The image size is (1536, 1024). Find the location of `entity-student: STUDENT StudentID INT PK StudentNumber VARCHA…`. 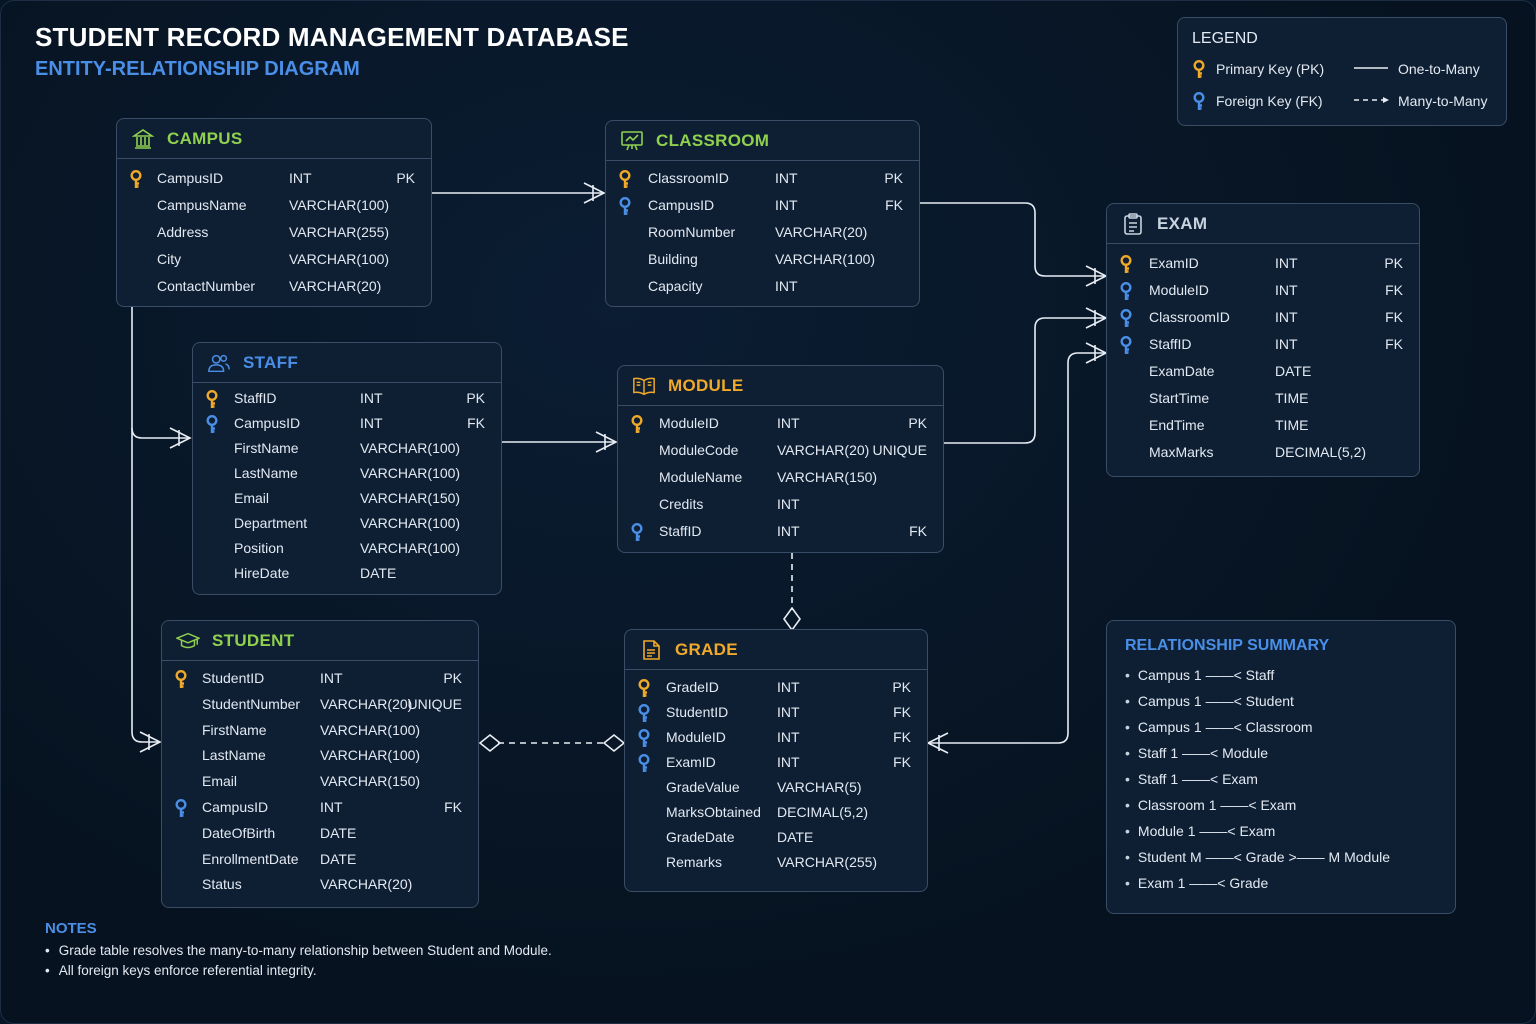

entity-student: STUDENT StudentID INT PK StudentNumber VARCHA… is located at coordinates (320, 764).